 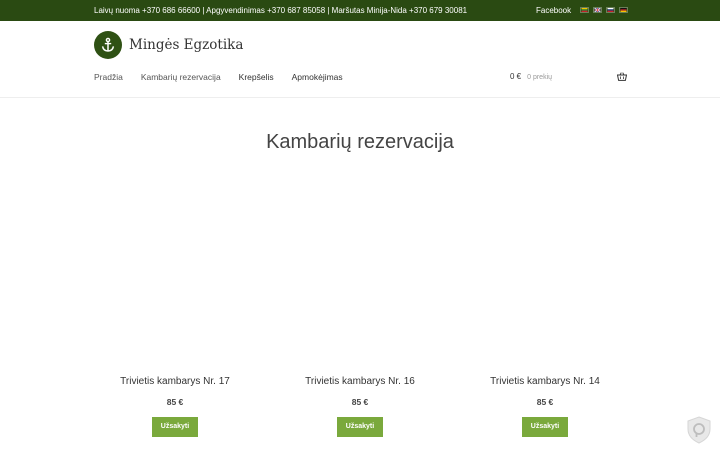 What do you see at coordinates (623, 10) in the screenshot?
I see `flag-de-icon` at bounding box center [623, 10].